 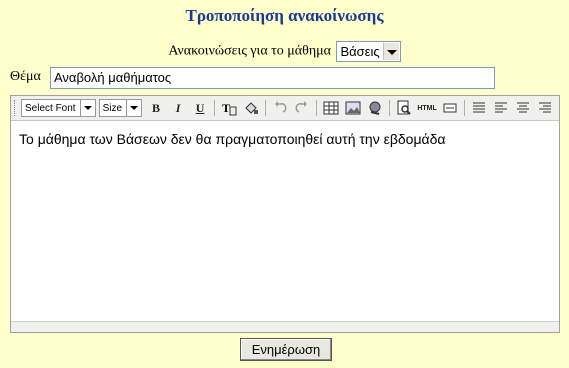 I want to click on course-select: Βάσεις, so click(x=368, y=51).